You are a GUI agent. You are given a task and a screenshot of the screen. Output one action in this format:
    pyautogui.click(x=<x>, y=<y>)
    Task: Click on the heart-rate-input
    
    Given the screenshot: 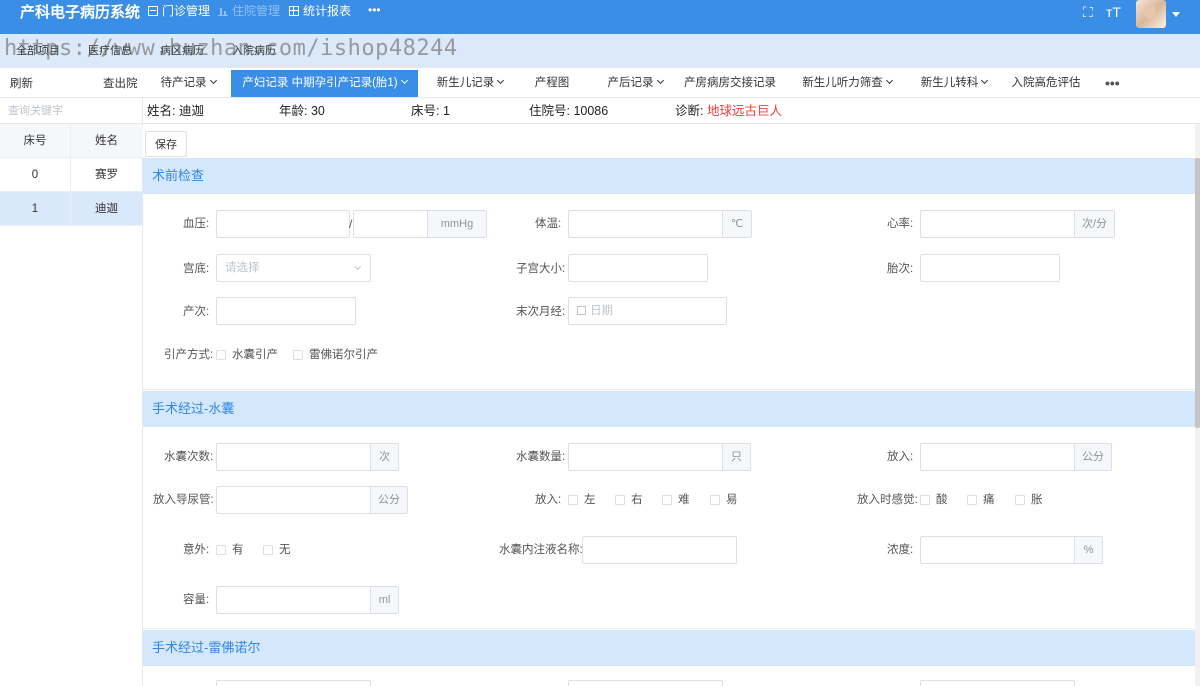 What is the action you would take?
    pyautogui.click(x=997, y=224)
    